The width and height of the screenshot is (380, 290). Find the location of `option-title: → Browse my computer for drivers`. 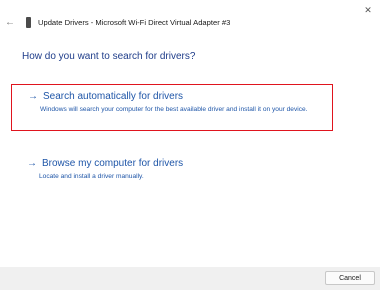

option-title: → Browse my computer for drivers is located at coordinates (180, 163).